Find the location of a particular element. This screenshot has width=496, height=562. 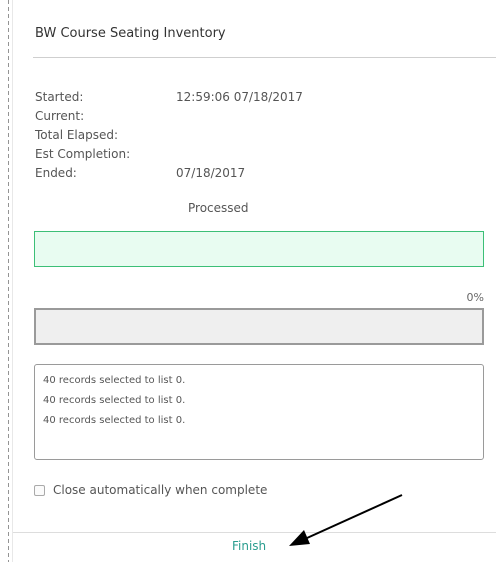

title-divider is located at coordinates (264, 57).